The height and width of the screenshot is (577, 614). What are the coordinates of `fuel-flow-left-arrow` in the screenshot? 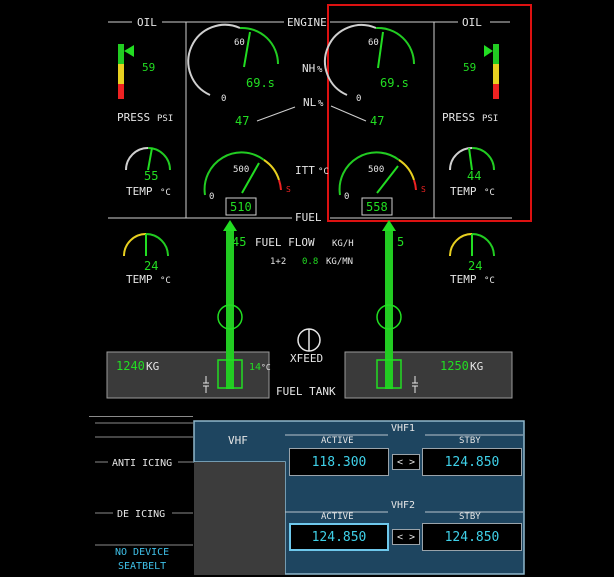 It's located at (230, 225).